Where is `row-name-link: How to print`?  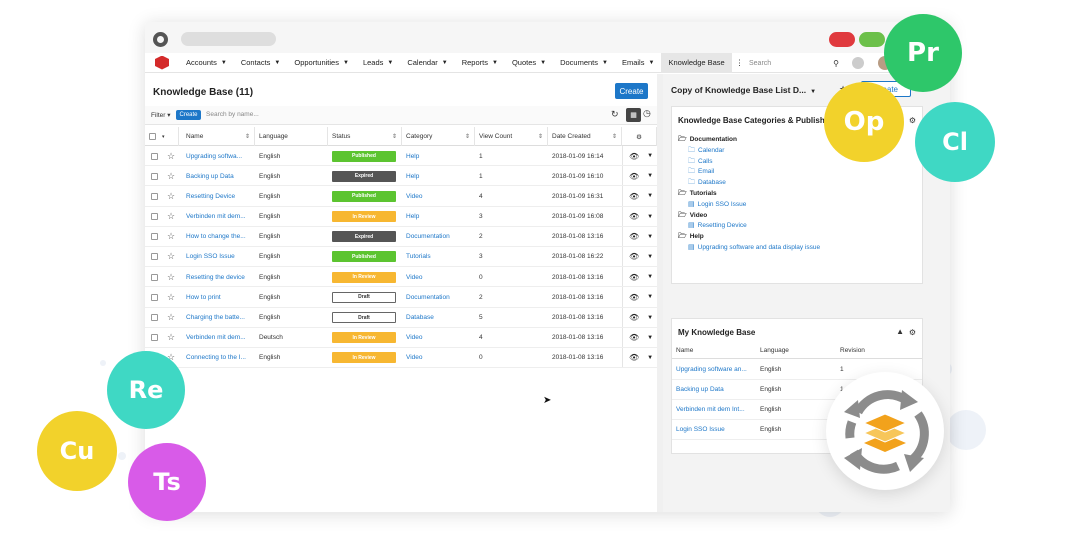 row-name-link: How to print is located at coordinates (218, 297).